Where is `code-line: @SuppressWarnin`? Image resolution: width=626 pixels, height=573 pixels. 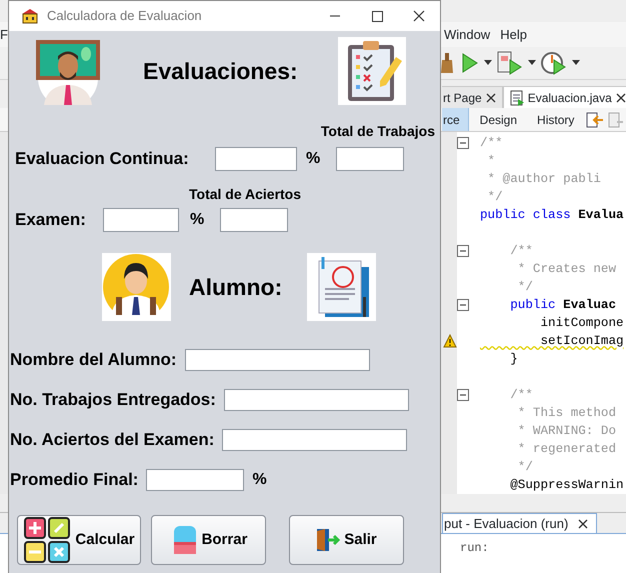 code-line: @SuppressWarnin is located at coordinates (566, 485).